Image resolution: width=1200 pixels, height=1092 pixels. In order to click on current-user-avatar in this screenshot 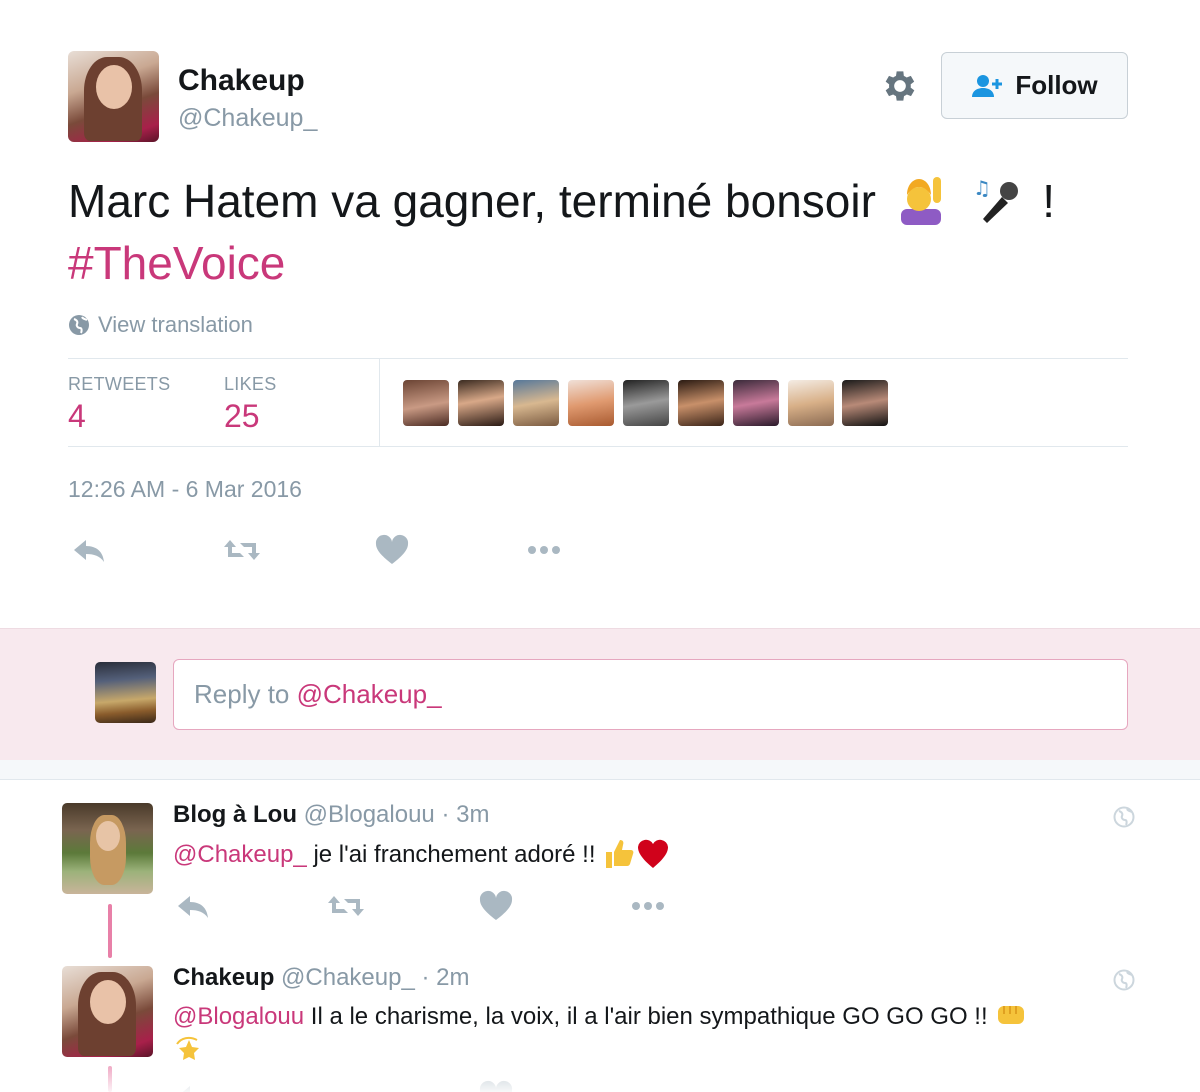, I will do `click(125, 692)`.